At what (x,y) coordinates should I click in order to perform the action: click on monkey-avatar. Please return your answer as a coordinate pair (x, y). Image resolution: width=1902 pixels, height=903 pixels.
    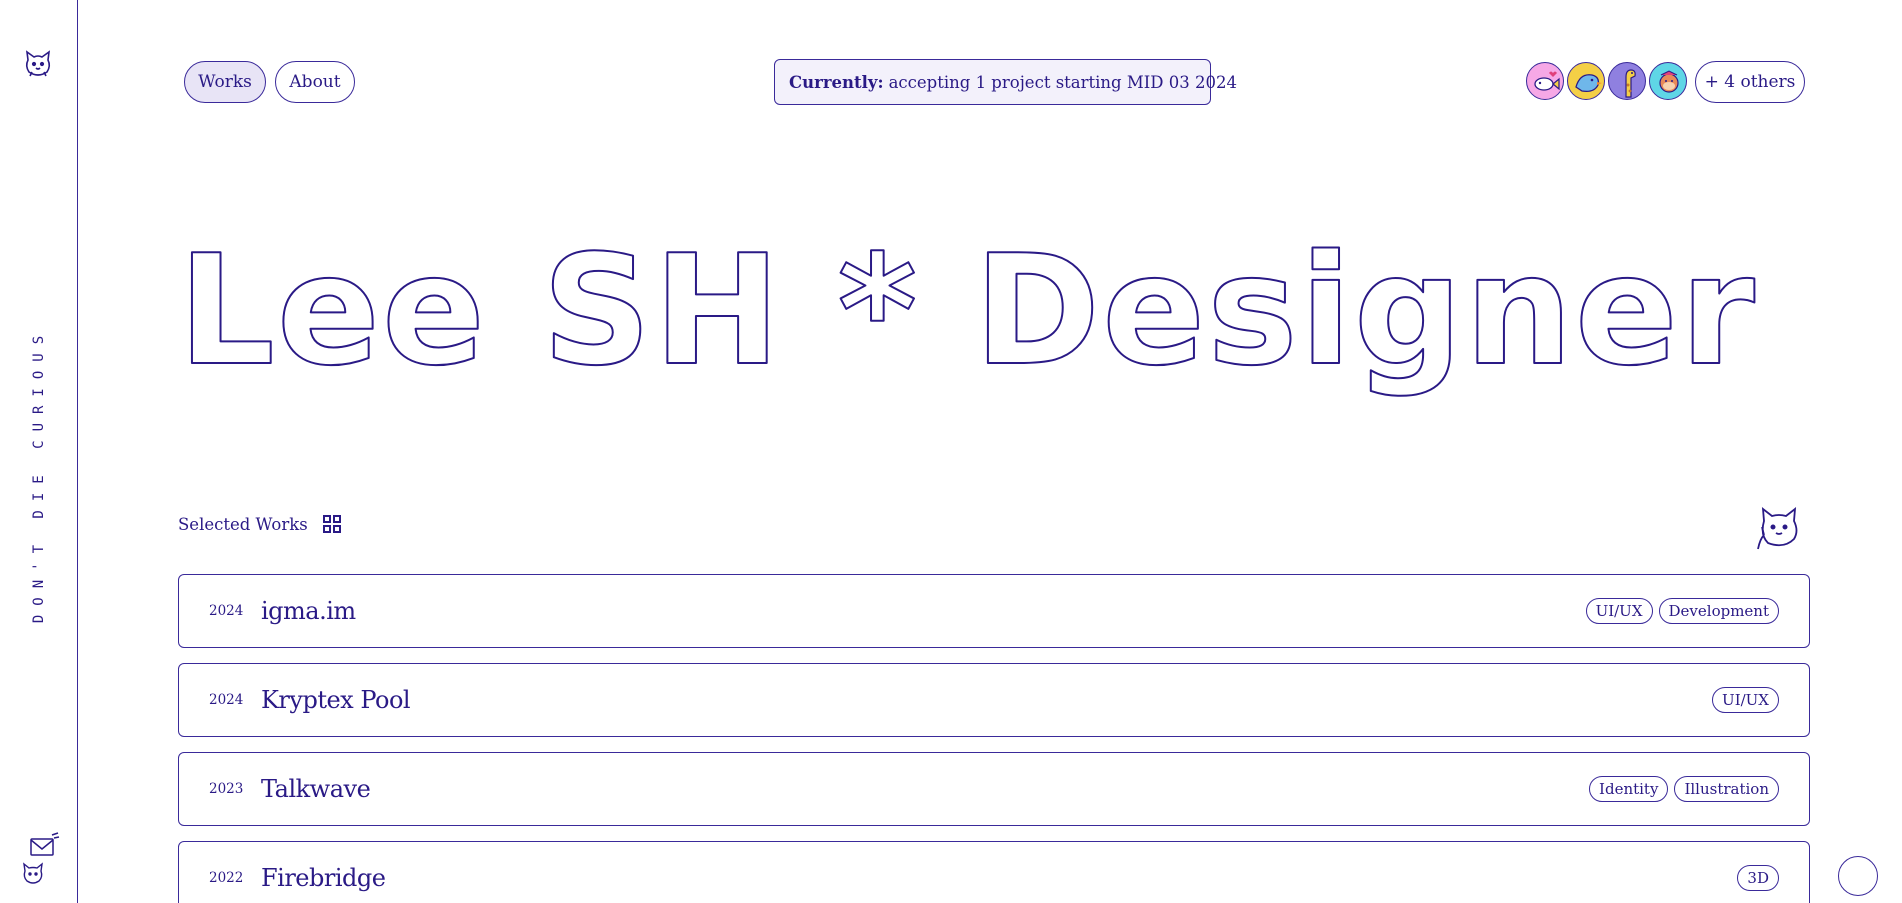
    Looking at the image, I should click on (1668, 81).